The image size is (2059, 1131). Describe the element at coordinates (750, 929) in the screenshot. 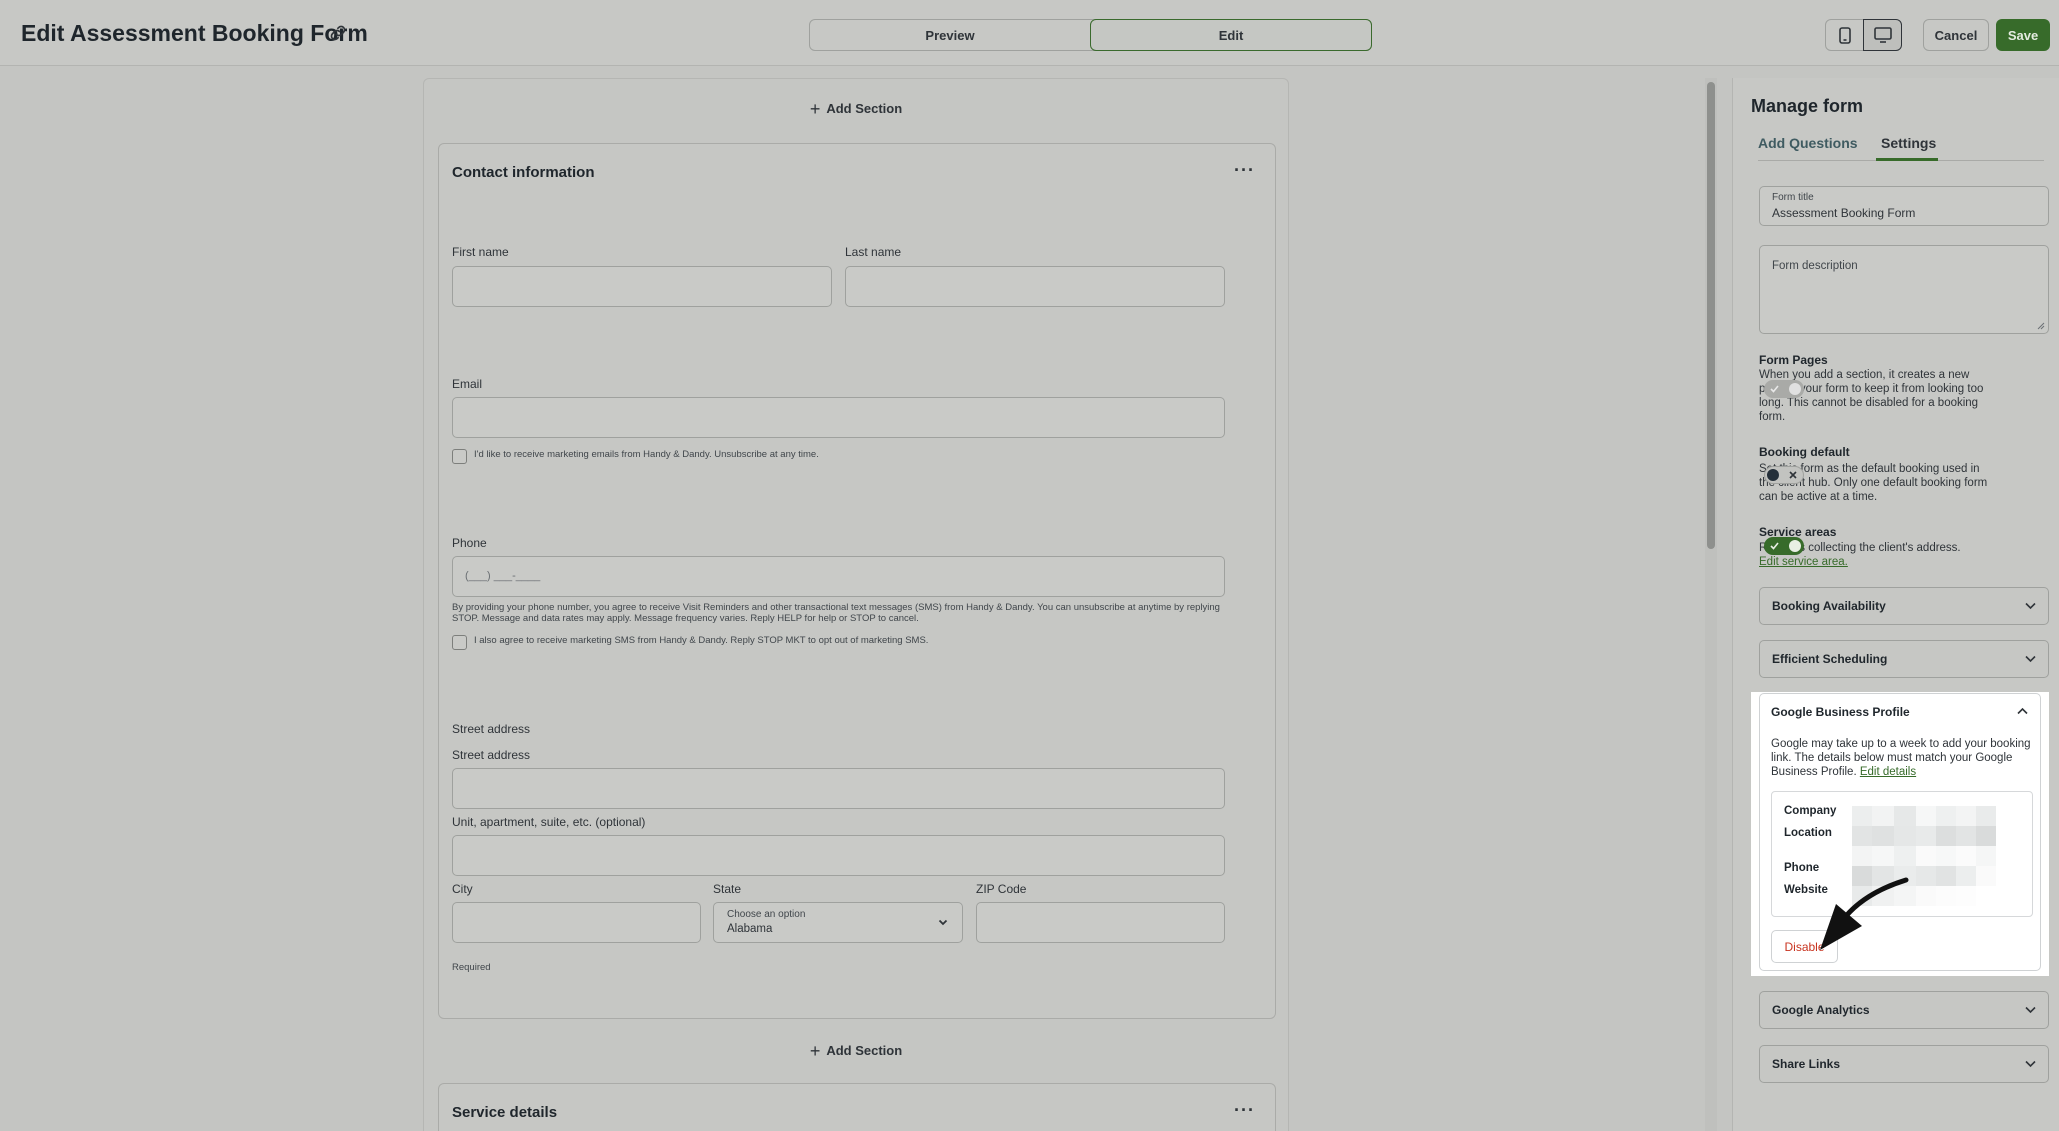

I see `state-value: Alabama` at that location.